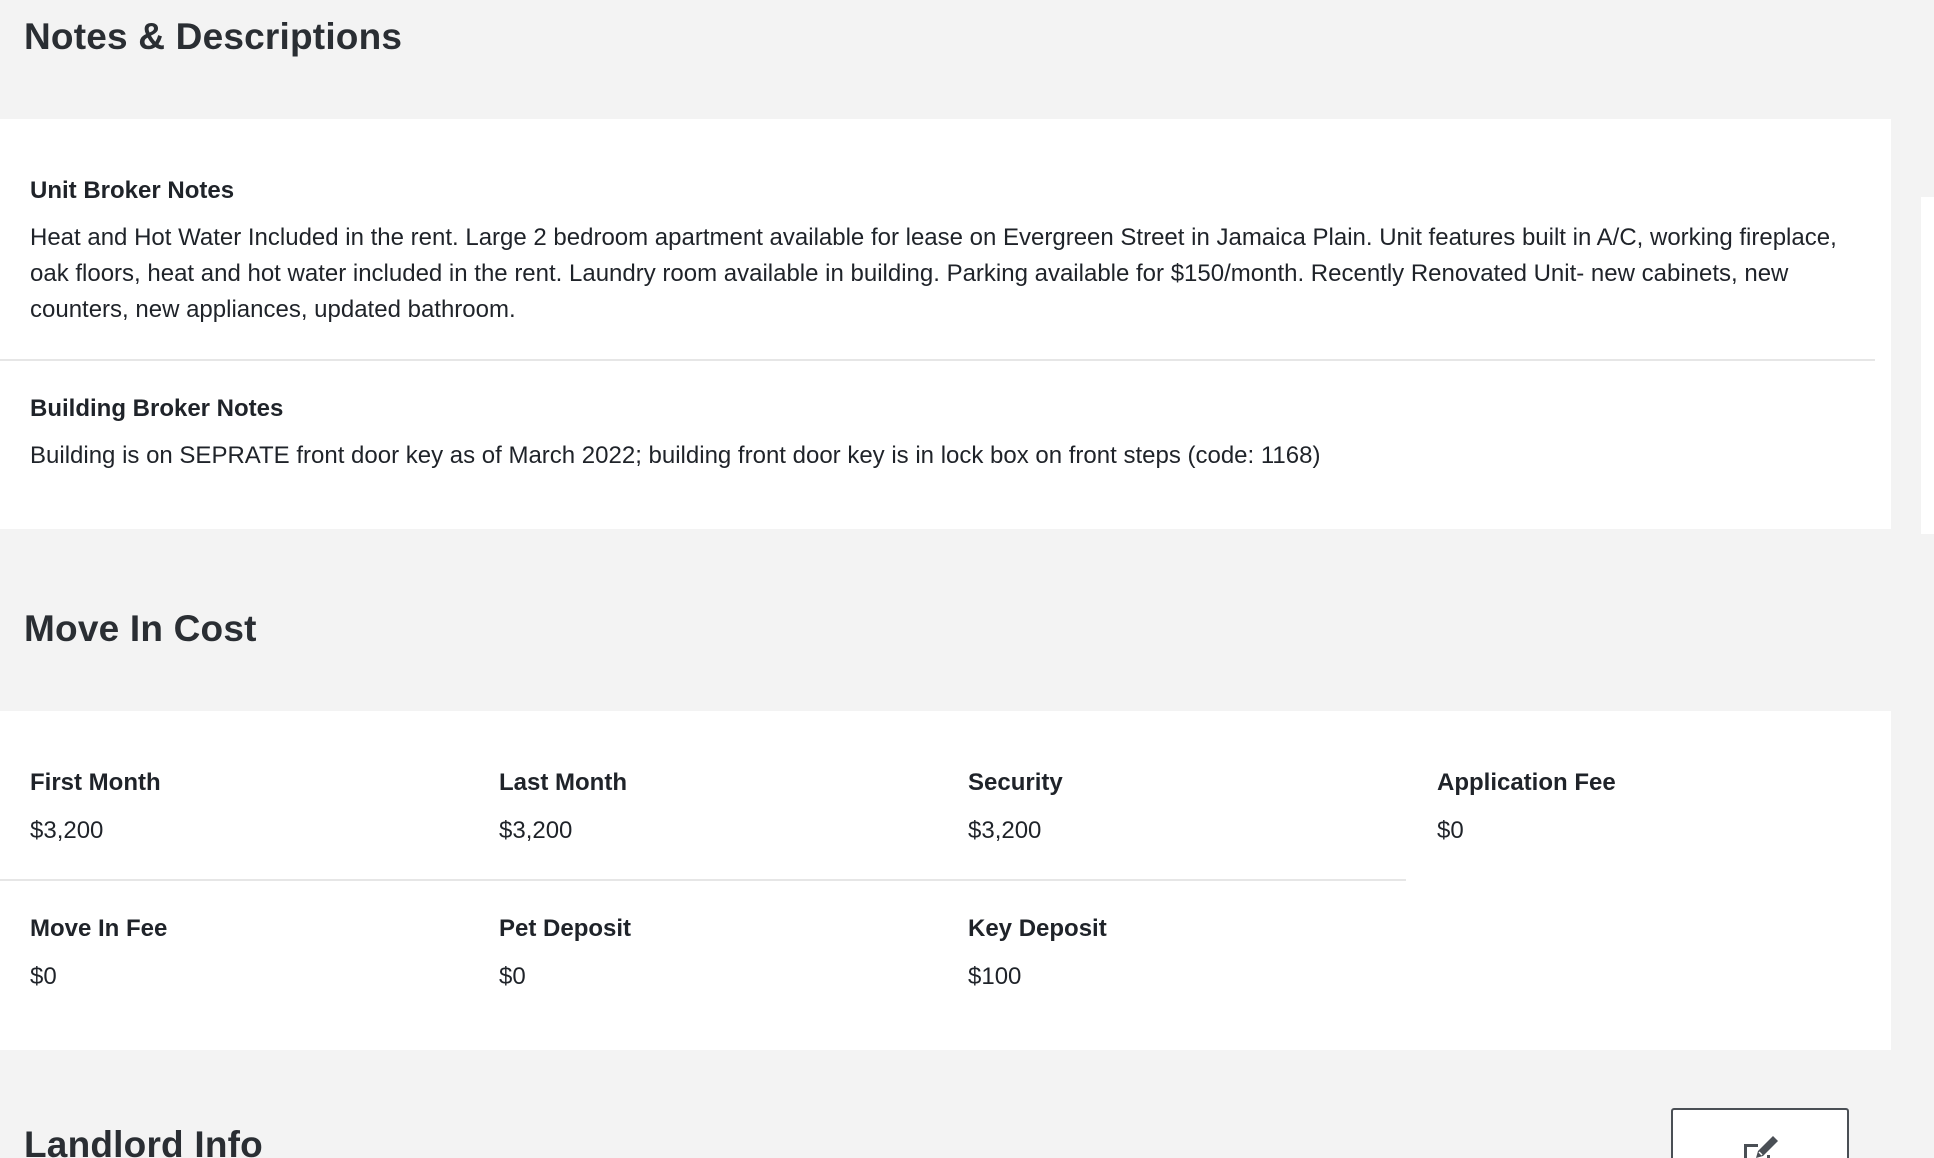  I want to click on cost-first-month: First Month $3,200, so click(250, 807).